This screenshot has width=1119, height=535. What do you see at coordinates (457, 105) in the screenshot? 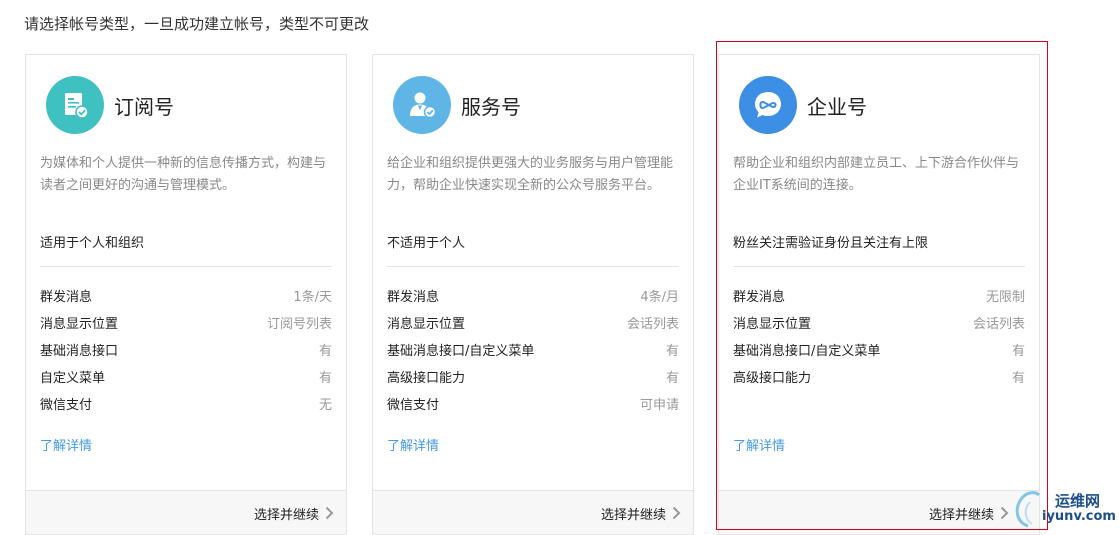
I see `card-header: 服务号` at bounding box center [457, 105].